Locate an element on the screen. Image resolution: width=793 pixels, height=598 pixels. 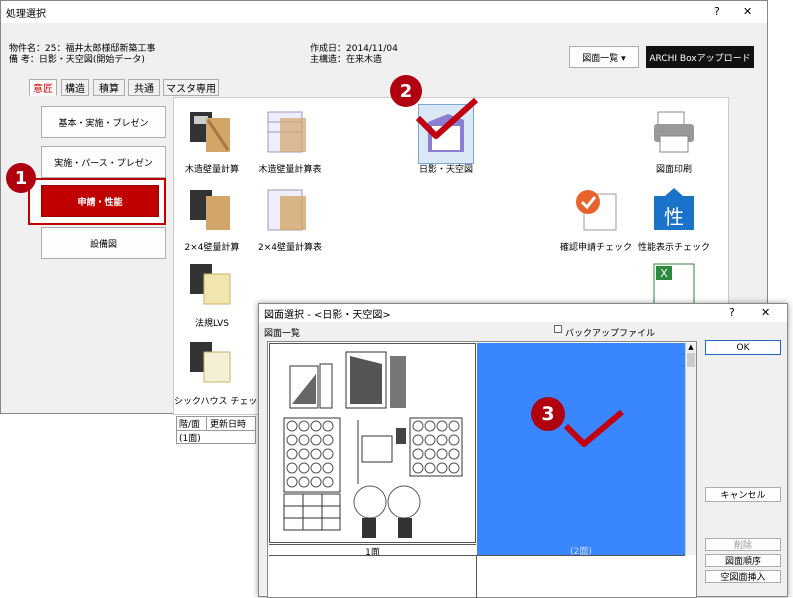
wood-wall-calc-icon is located at coordinates (210, 132).